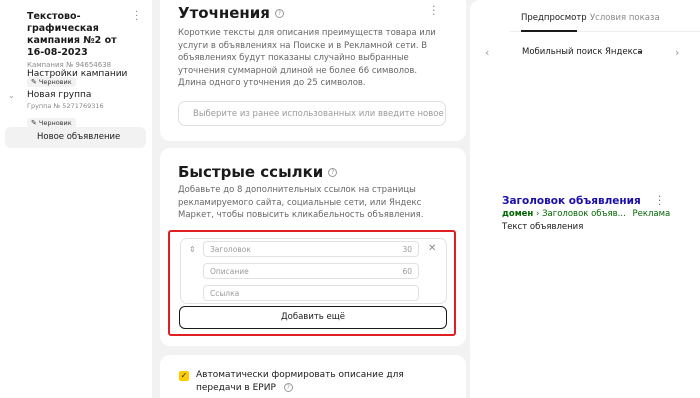 This screenshot has height=398, width=700. What do you see at coordinates (313, 317) in the screenshot?
I see `add-sitelink-button: Добавить ещё` at bounding box center [313, 317].